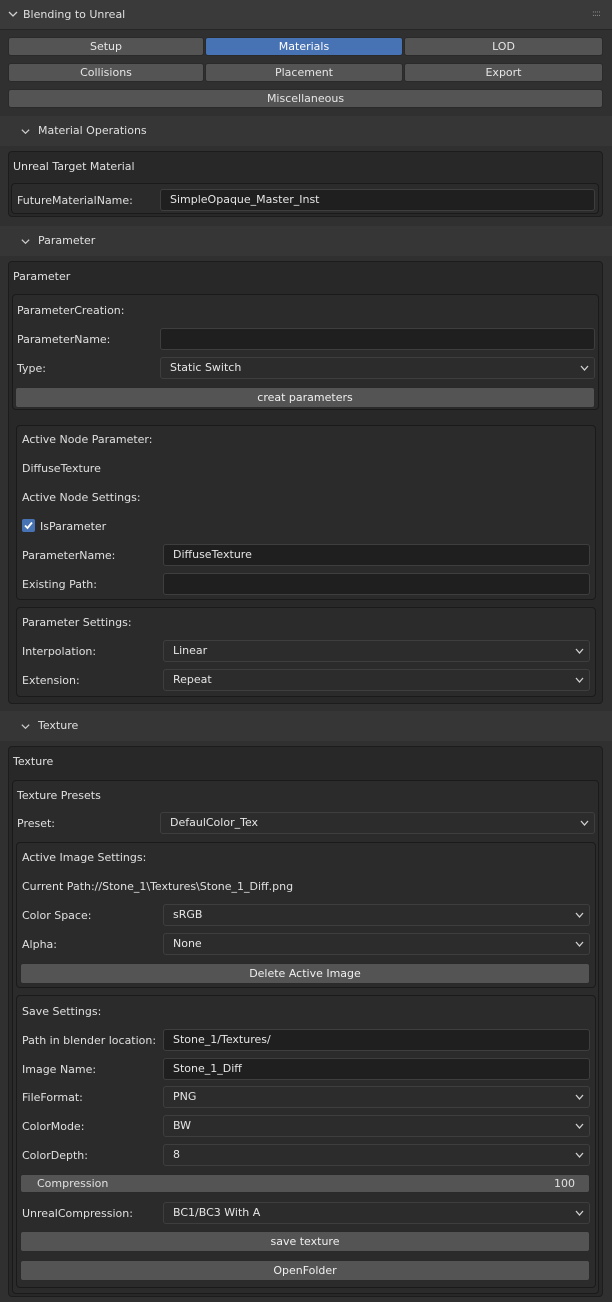  Describe the element at coordinates (92, 130) in the screenshot. I see `material-operations-title: Material Operations` at that location.